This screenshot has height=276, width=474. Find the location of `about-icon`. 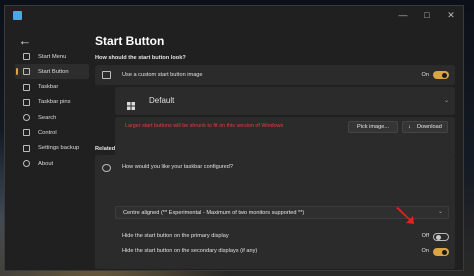

about-icon is located at coordinates (26, 164).